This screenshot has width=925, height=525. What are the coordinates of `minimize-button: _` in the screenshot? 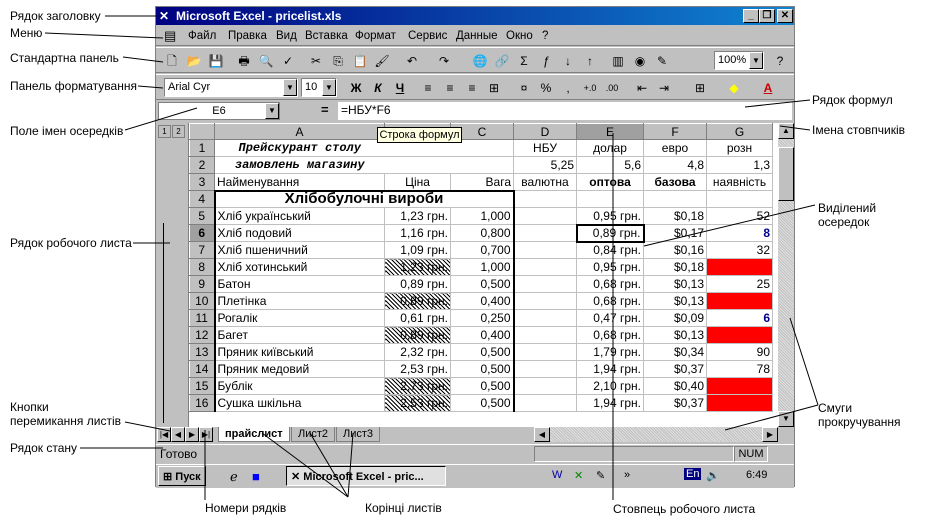 It's located at (751, 16).